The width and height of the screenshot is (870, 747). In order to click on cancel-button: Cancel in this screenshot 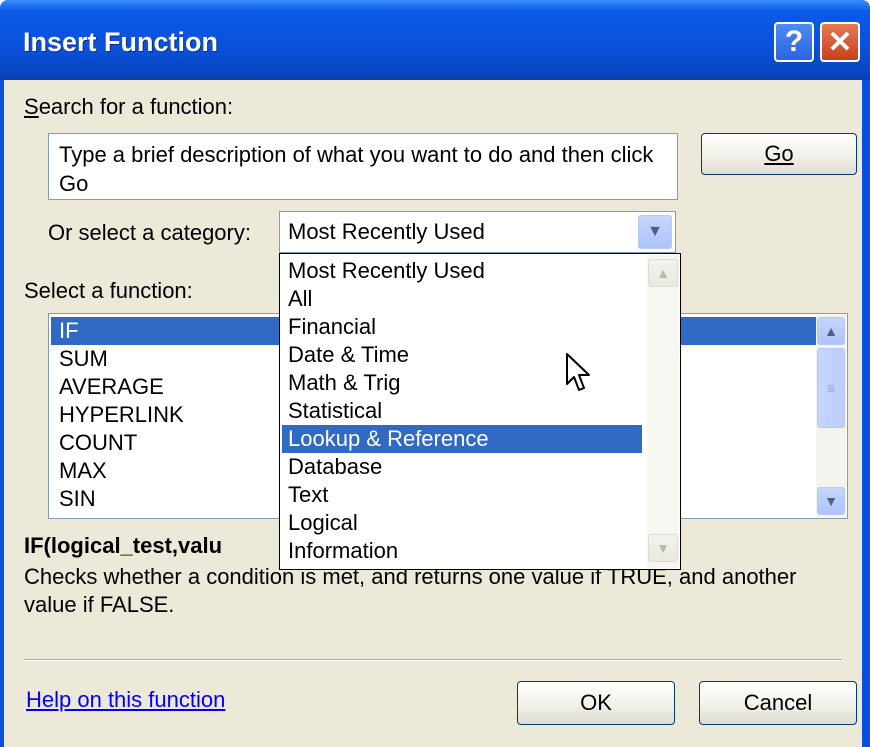, I will do `click(778, 703)`.